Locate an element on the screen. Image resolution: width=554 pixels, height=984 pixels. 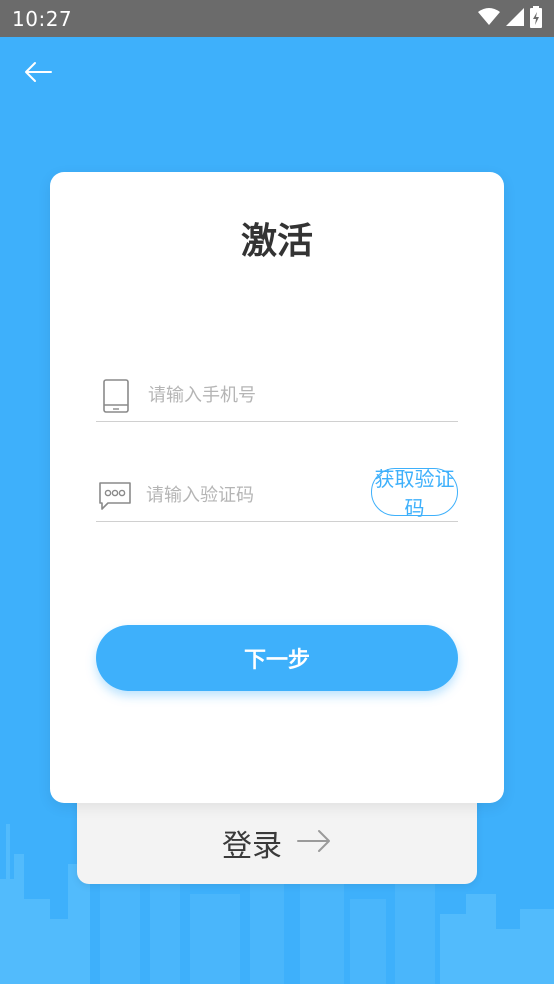
login-link: 登录 is located at coordinates (277, 843).